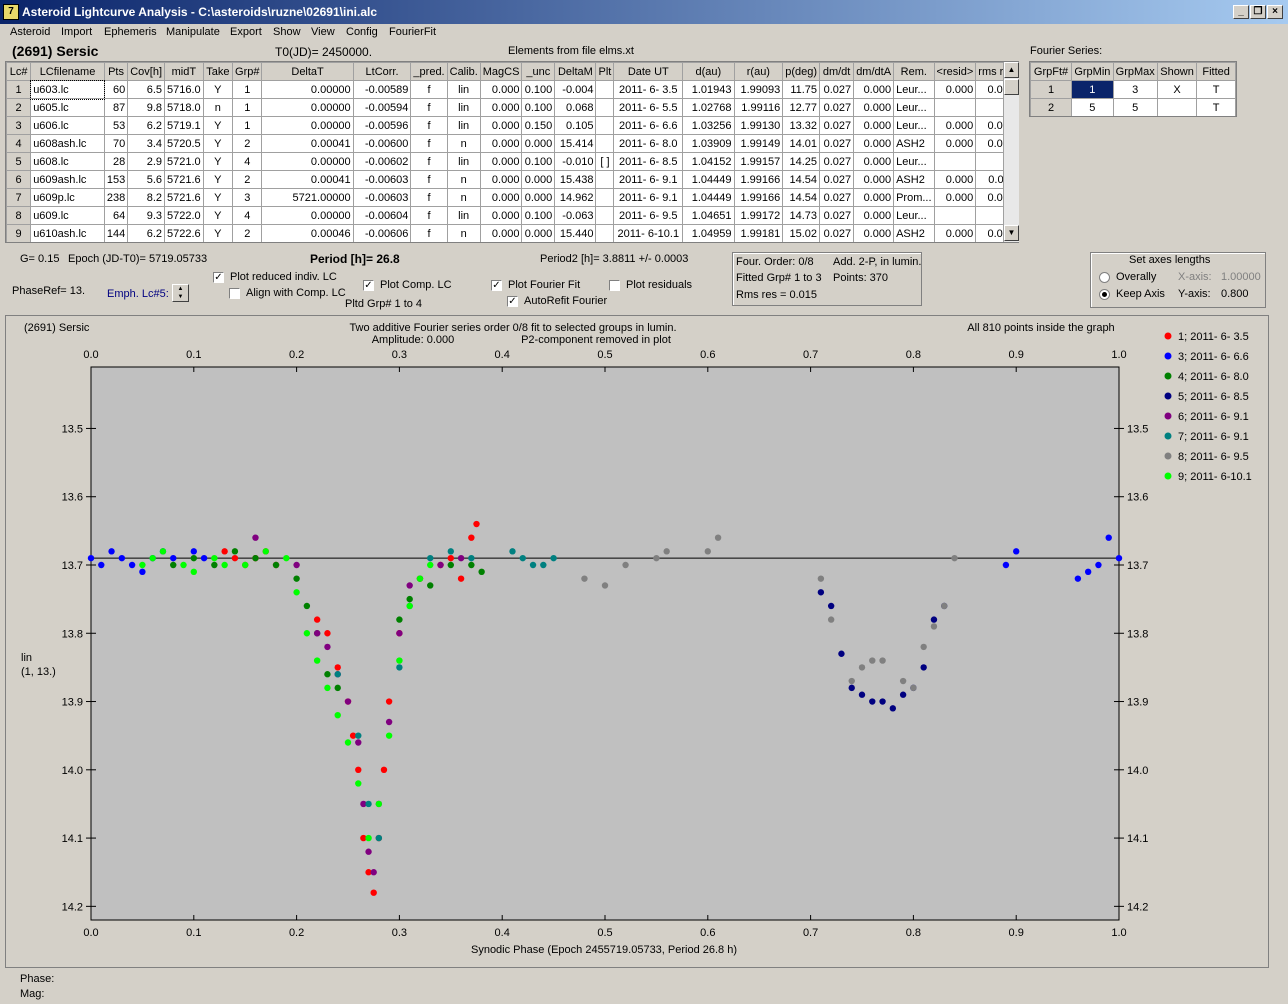 This screenshot has height=1004, width=1288. What do you see at coordinates (1235, 294) in the screenshot?
I see `y-axis-value: 0.800` at bounding box center [1235, 294].